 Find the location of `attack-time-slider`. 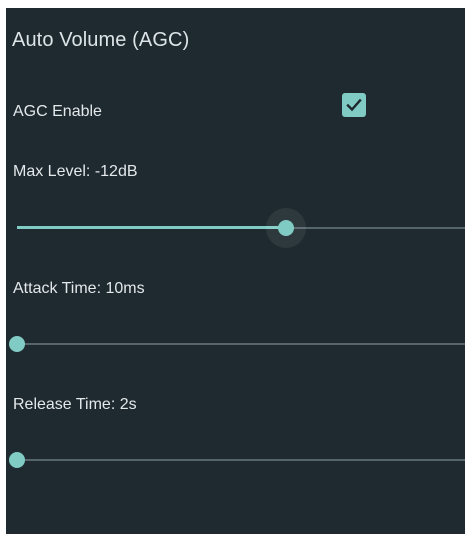

attack-time-slider is located at coordinates (237, 344).